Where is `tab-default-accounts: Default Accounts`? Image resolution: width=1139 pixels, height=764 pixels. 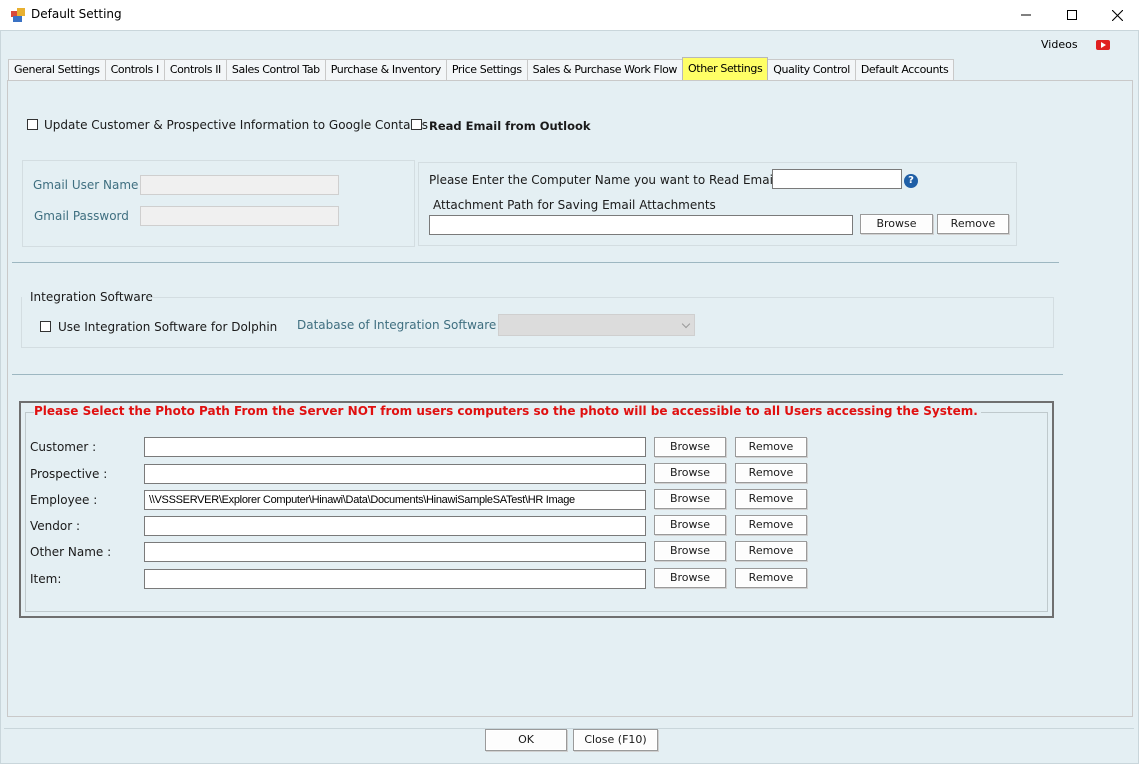
tab-default-accounts: Default Accounts is located at coordinates (904, 69).